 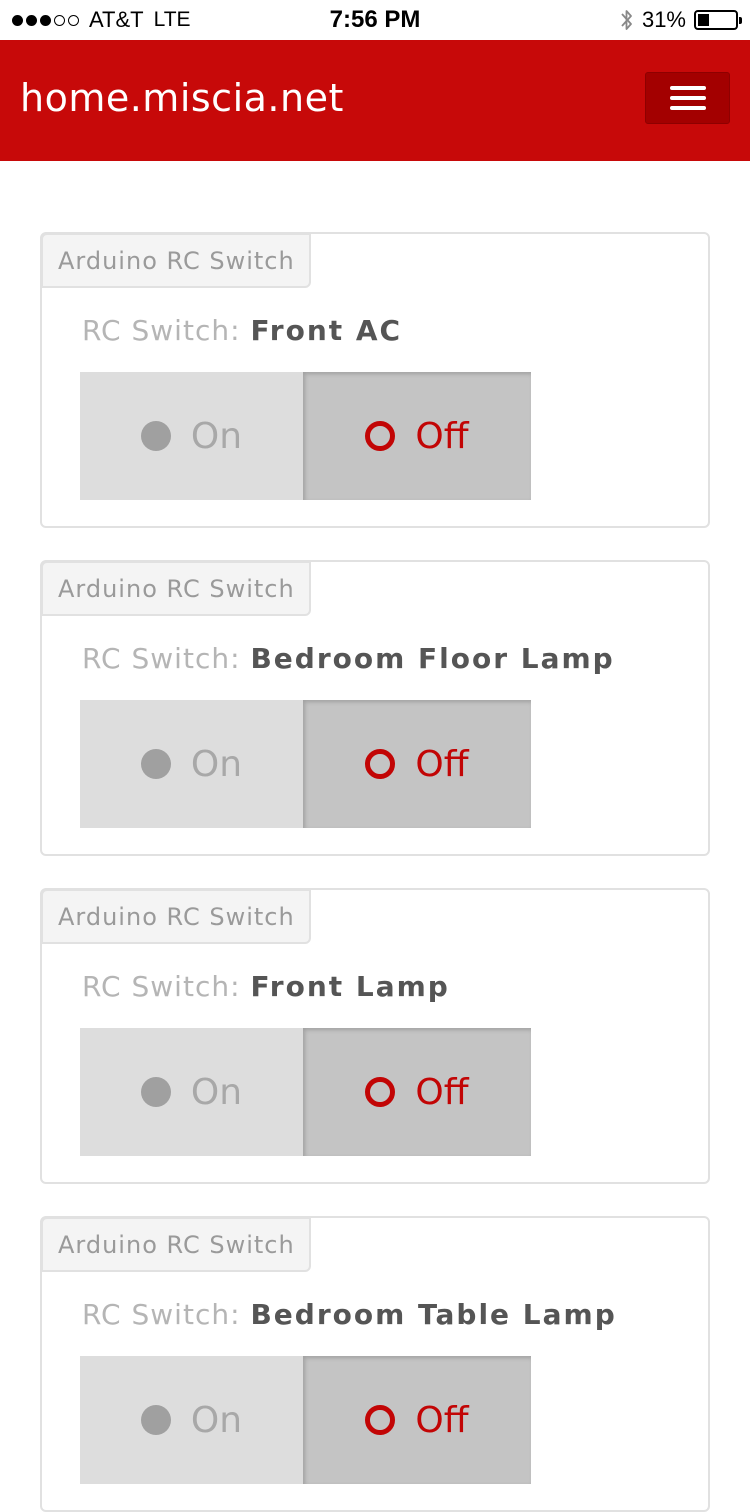 I want to click on hamburger-menu-icon, so click(x=687, y=98).